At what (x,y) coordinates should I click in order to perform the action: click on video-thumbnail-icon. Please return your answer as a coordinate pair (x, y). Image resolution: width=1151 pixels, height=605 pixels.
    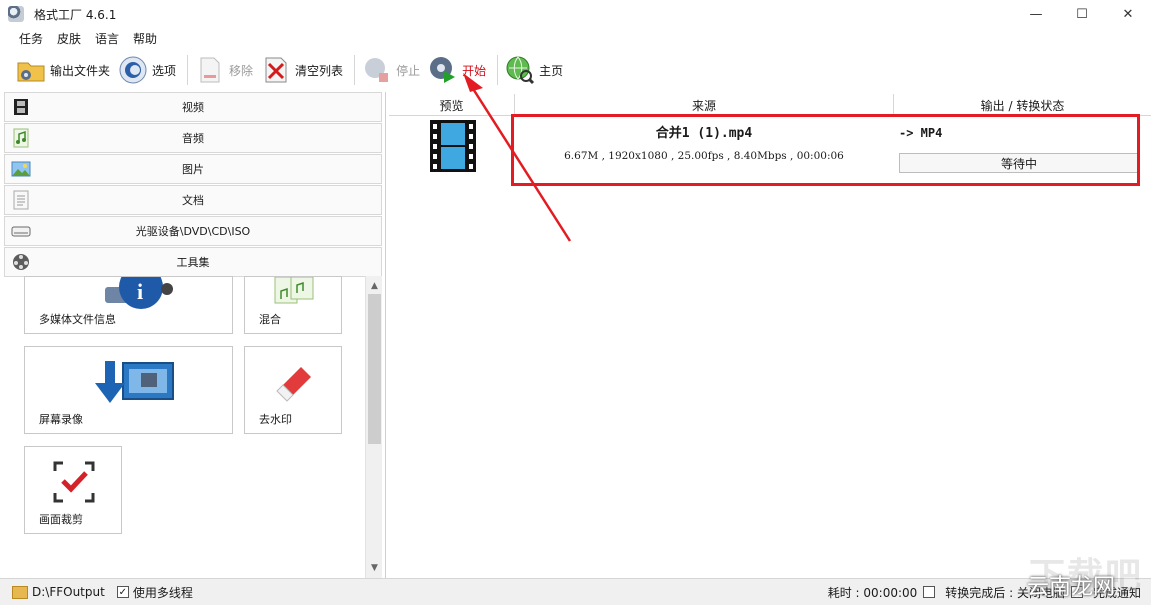
    Looking at the image, I should click on (453, 146).